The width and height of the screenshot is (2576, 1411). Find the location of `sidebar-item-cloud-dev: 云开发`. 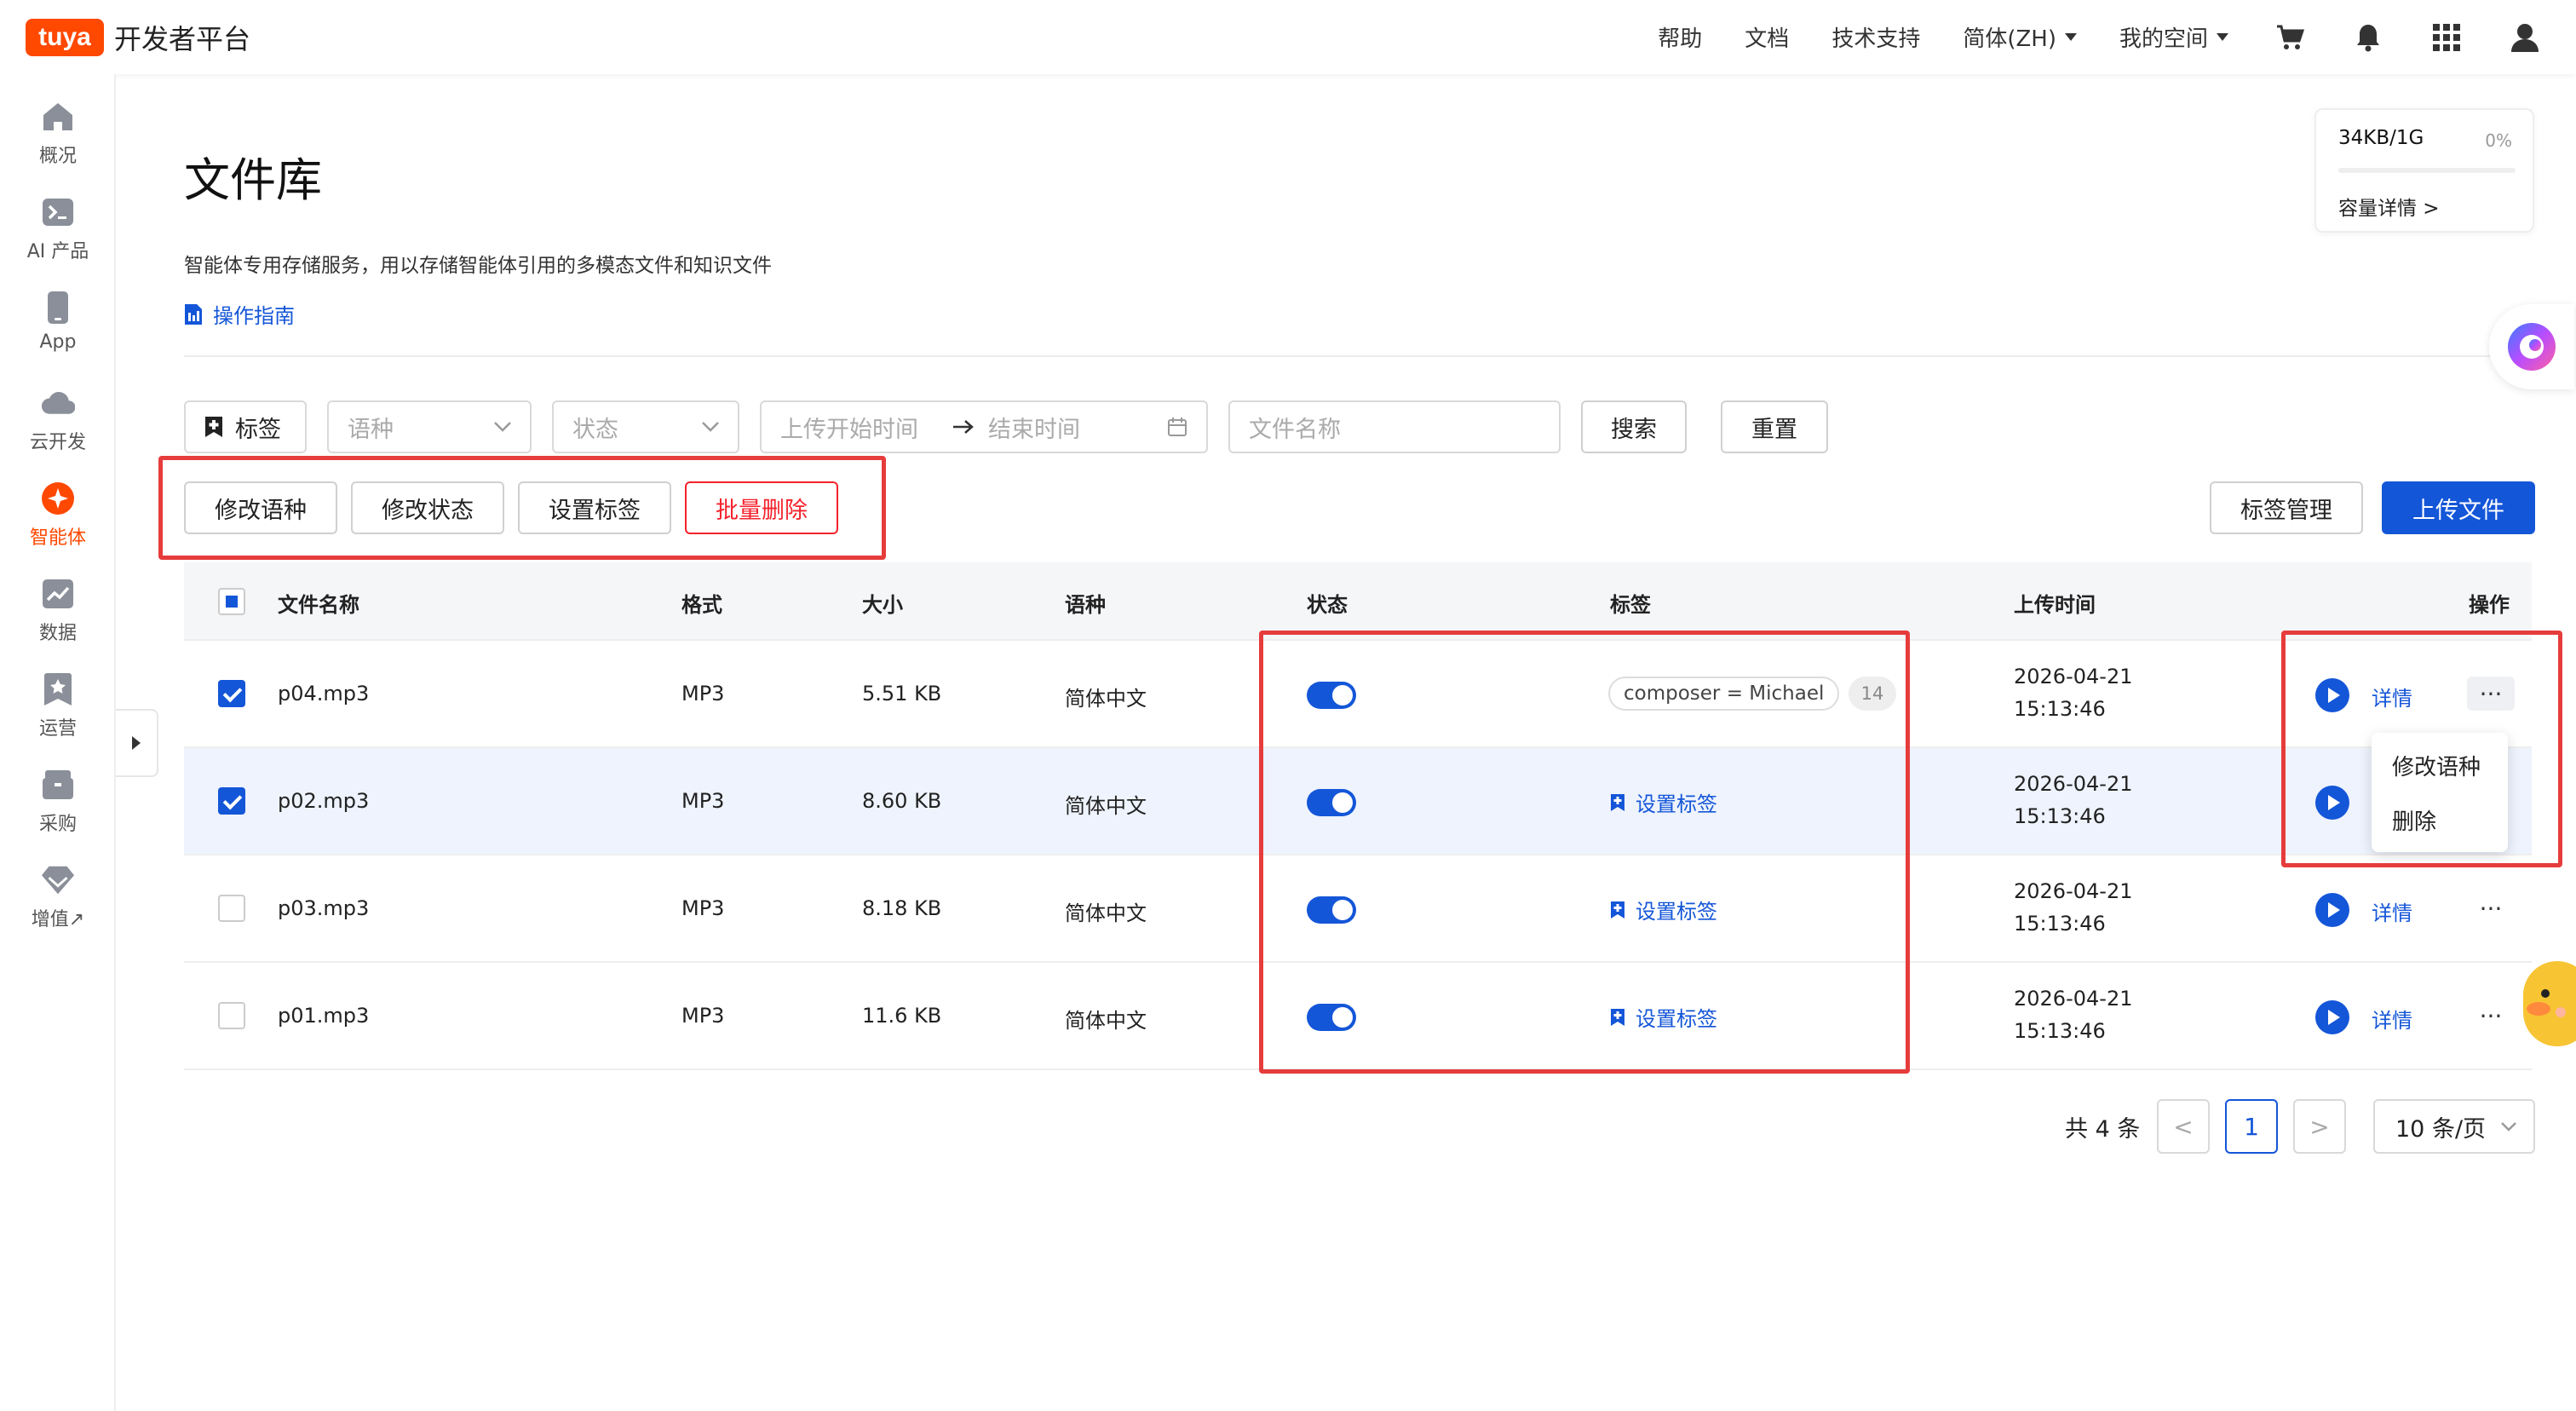

sidebar-item-cloud-dev: 云开发 is located at coordinates (58, 420).